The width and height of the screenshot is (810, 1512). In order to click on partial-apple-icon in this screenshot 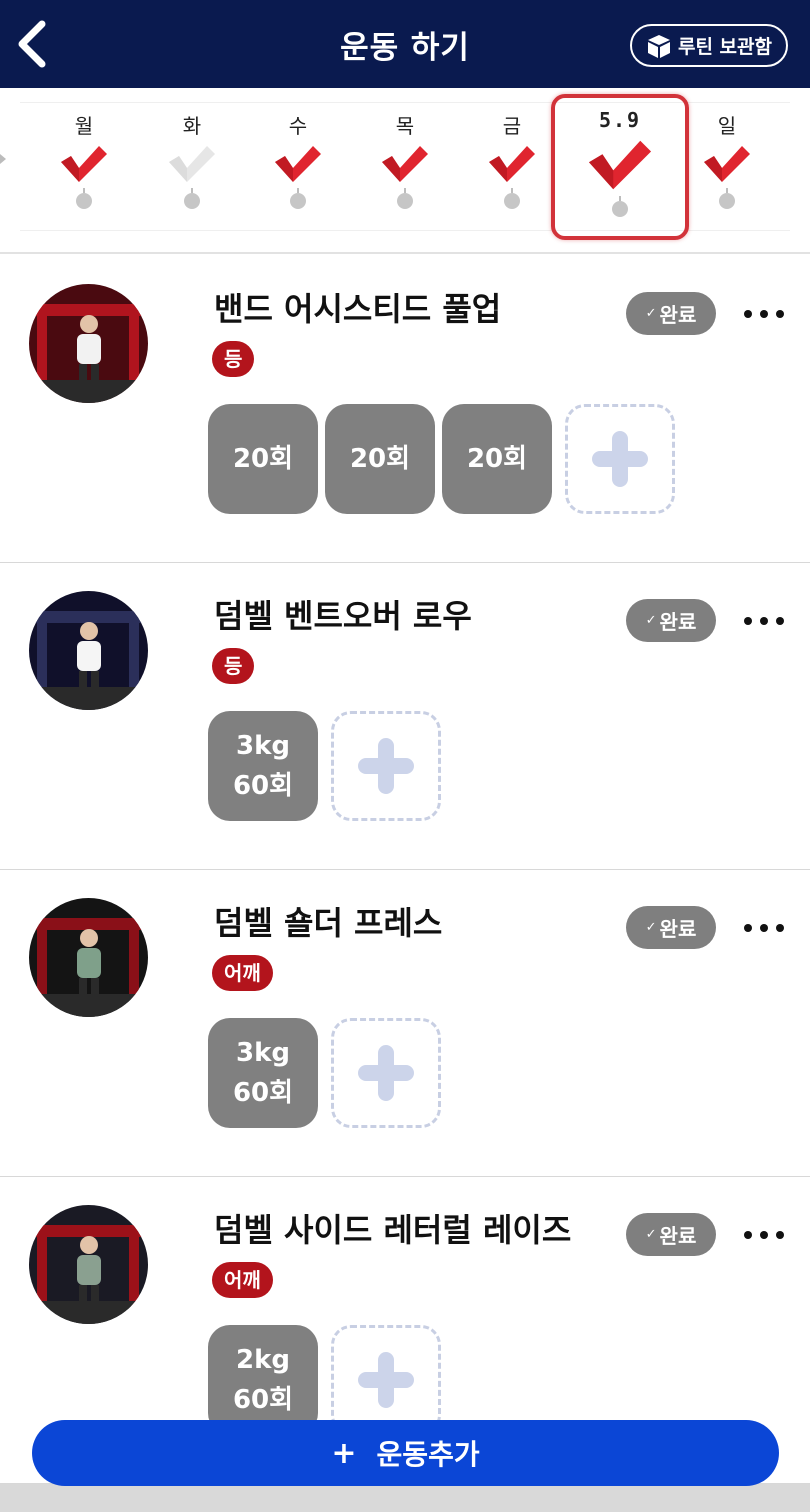, I will do `click(3, 159)`.